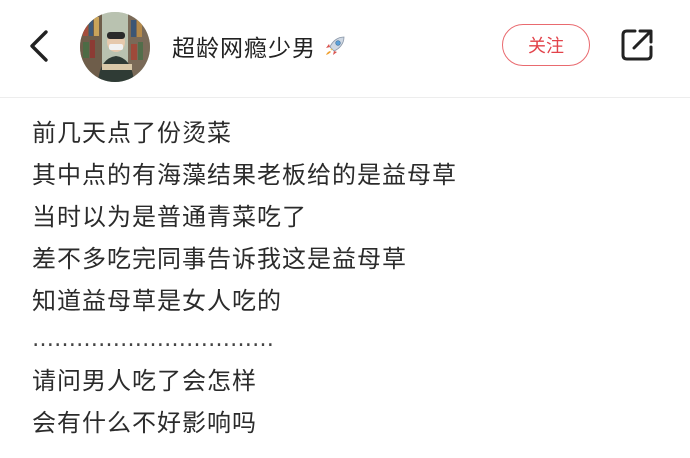  I want to click on avatar, so click(115, 47).